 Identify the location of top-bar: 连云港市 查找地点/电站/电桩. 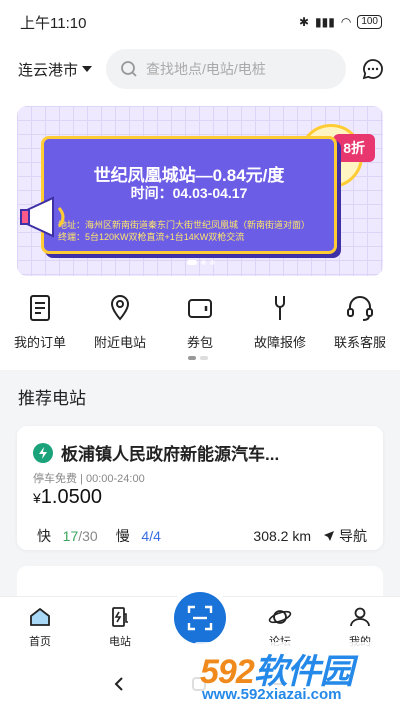
(200, 69).